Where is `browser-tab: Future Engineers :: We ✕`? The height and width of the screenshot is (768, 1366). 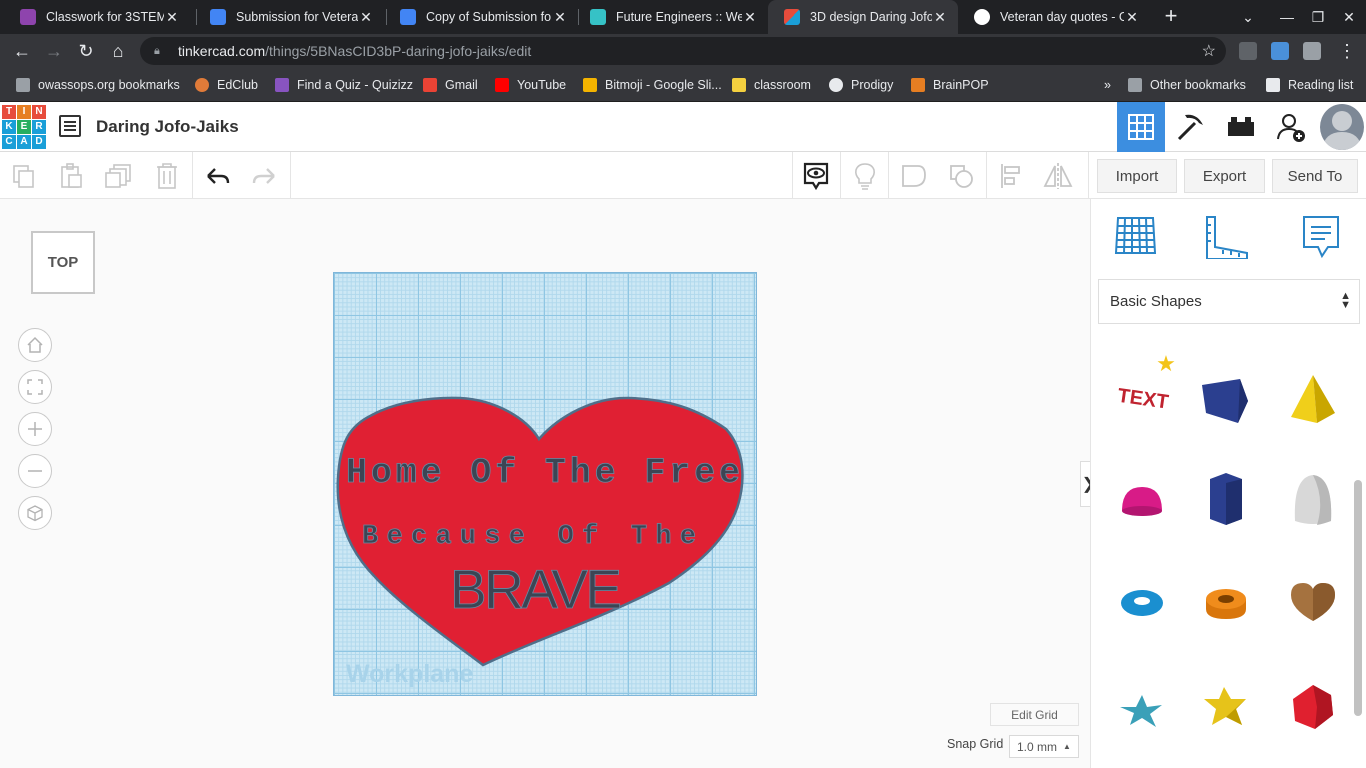 browser-tab: Future Engineers :: We ✕ is located at coordinates (671, 17).